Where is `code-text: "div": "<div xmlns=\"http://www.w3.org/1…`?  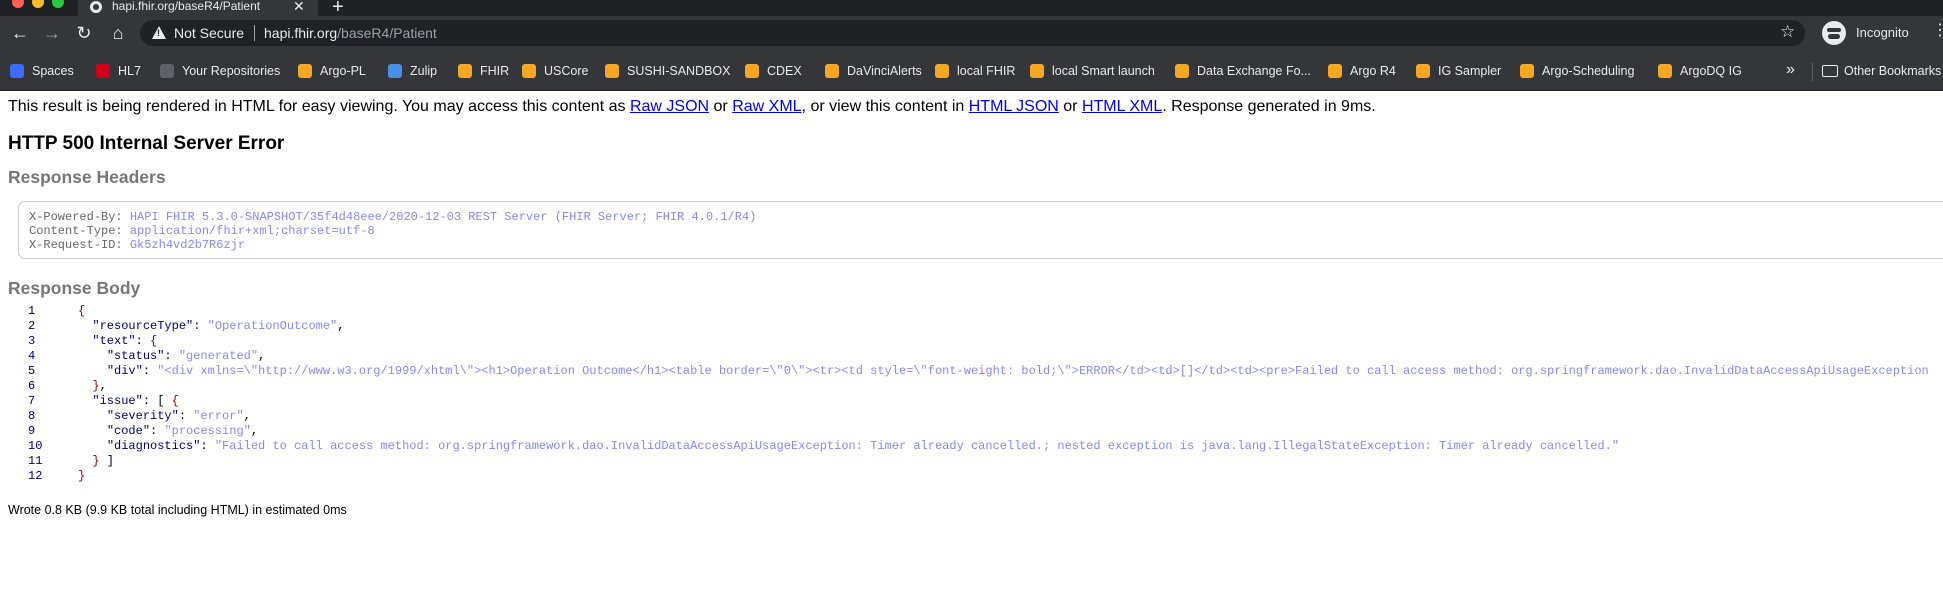
code-text: "div": "<div xmlns=\"http://www.w3.org/1… is located at coordinates (1003, 371).